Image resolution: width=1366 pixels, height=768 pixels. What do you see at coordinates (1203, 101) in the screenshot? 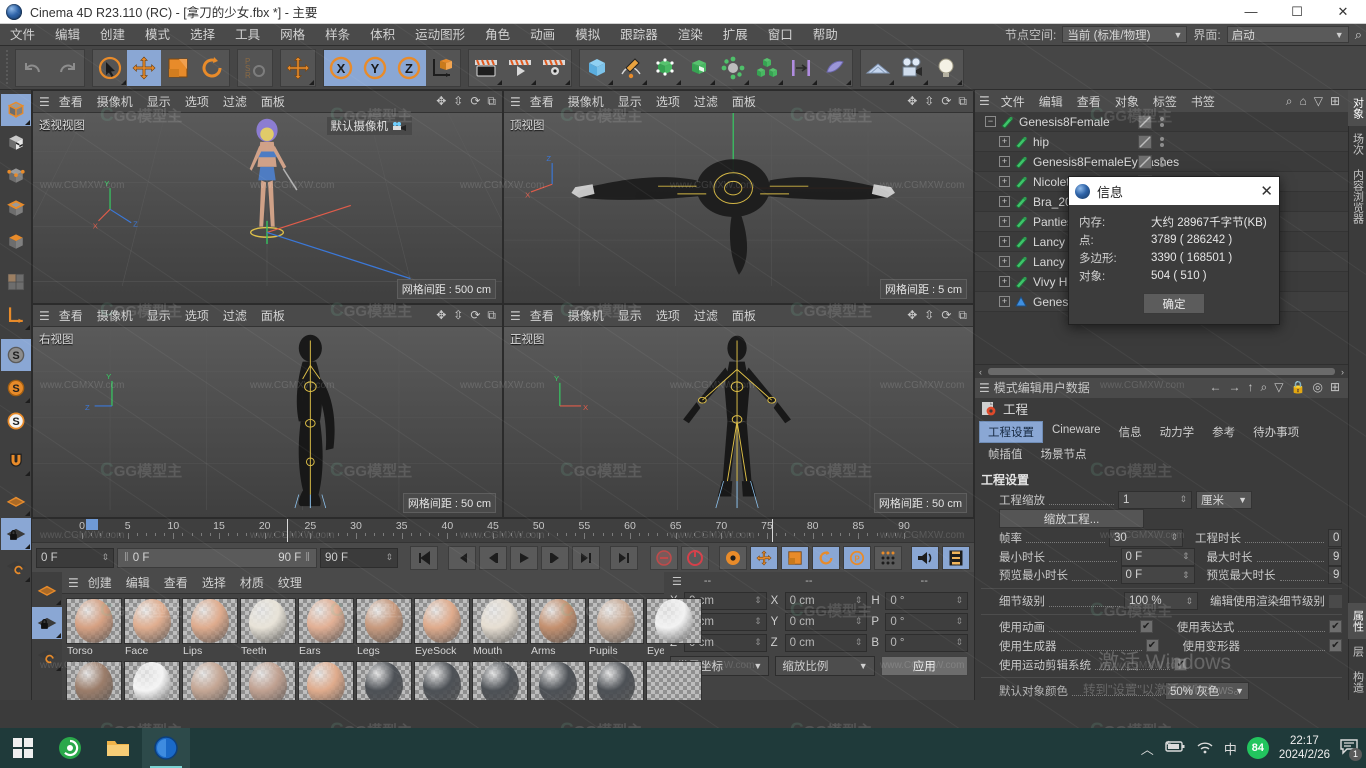
I see `om-menu-bookmarks: 书签` at bounding box center [1203, 101].